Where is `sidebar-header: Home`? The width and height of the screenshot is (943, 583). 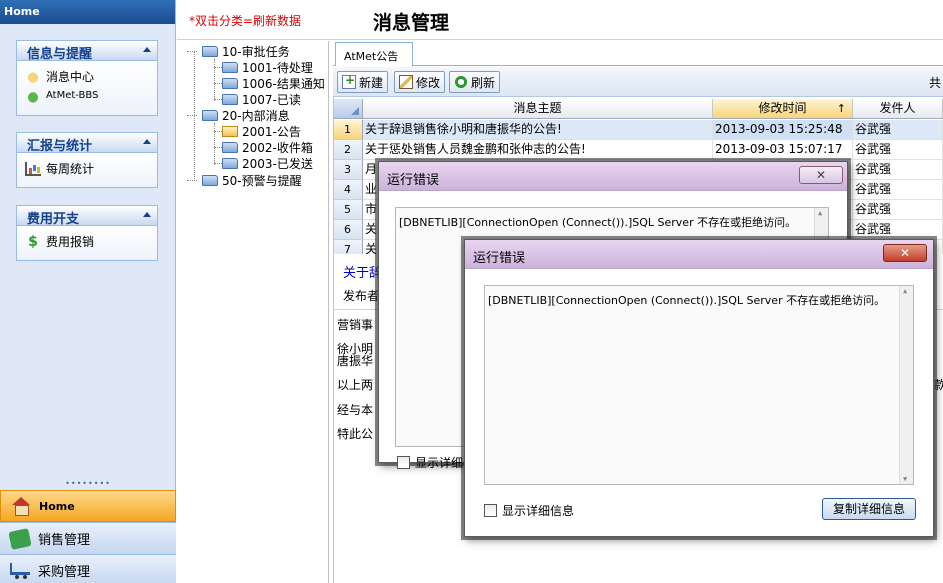
sidebar-header: Home is located at coordinates (87, 12).